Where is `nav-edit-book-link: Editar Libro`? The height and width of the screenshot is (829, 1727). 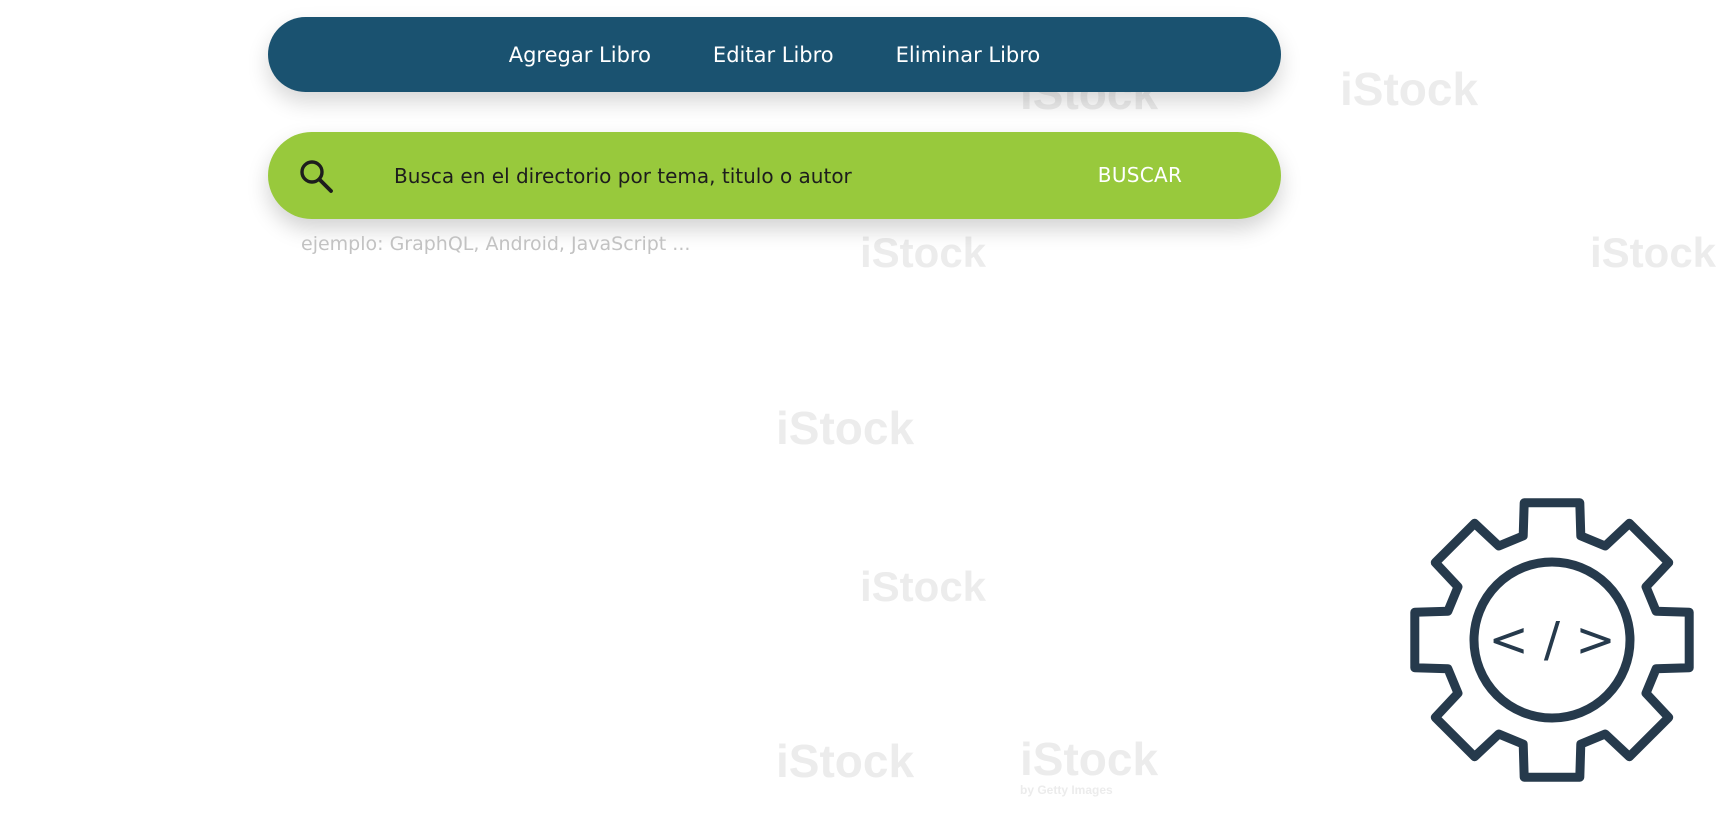 nav-edit-book-link: Editar Libro is located at coordinates (773, 55).